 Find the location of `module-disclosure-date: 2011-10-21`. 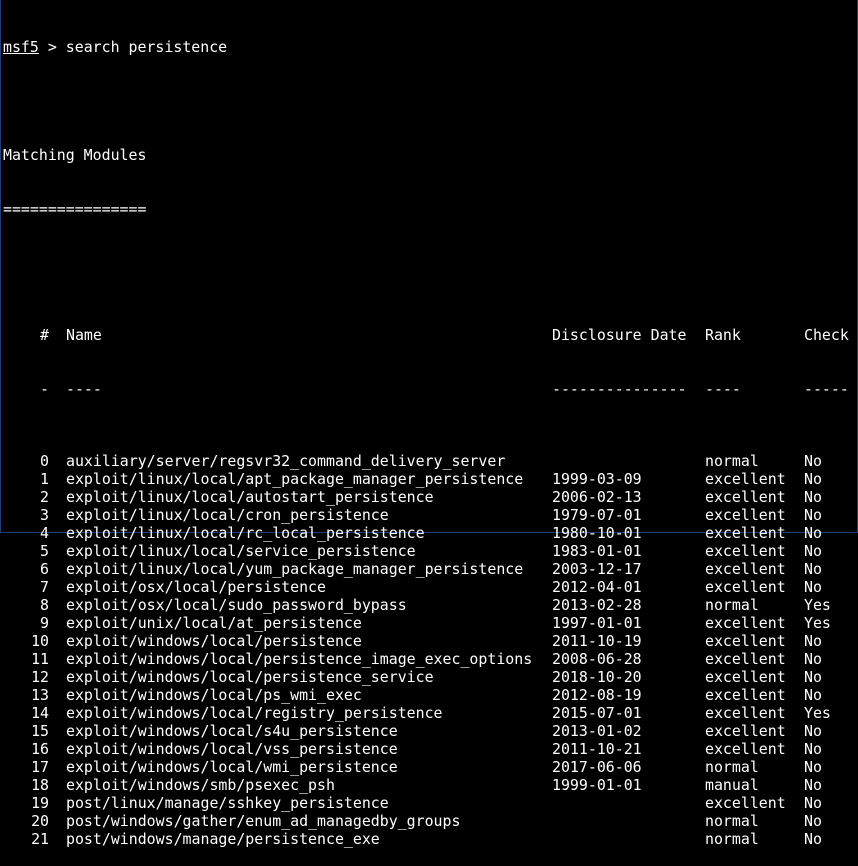

module-disclosure-date: 2011-10-21 is located at coordinates (597, 749).